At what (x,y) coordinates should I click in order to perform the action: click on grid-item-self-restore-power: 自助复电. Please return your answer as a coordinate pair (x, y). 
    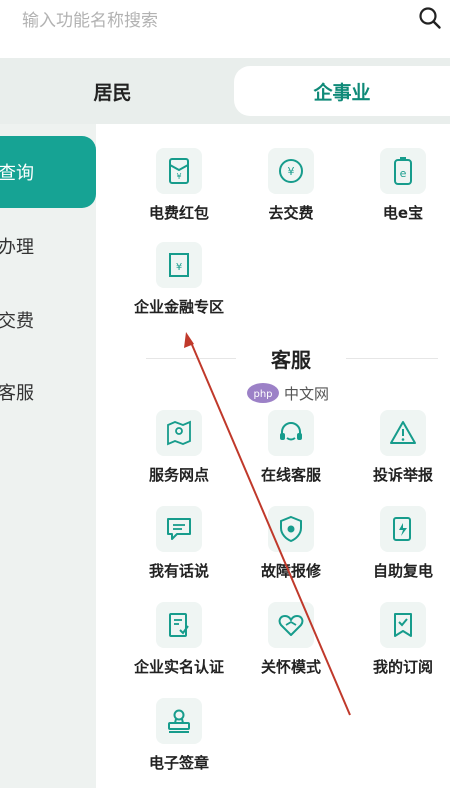
    Looking at the image, I should click on (397, 543).